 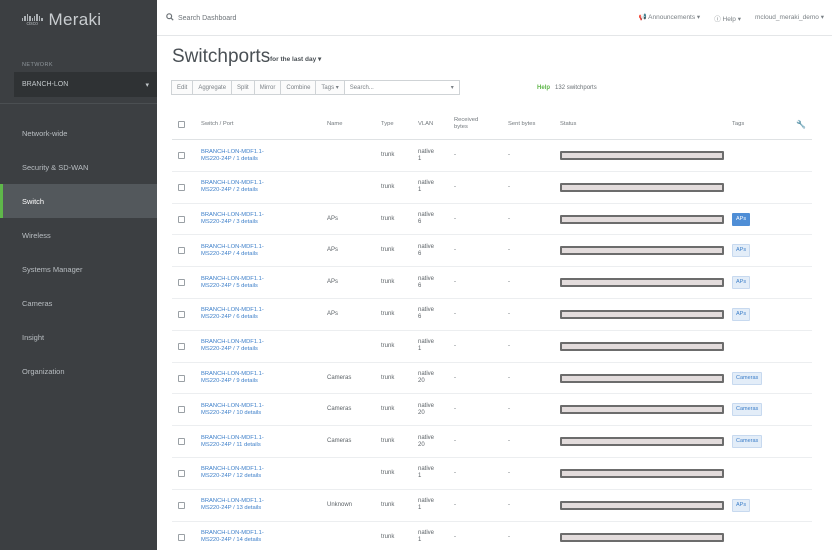 I want to click on help-menu: ⓘ Help ▾, so click(x=727, y=18).